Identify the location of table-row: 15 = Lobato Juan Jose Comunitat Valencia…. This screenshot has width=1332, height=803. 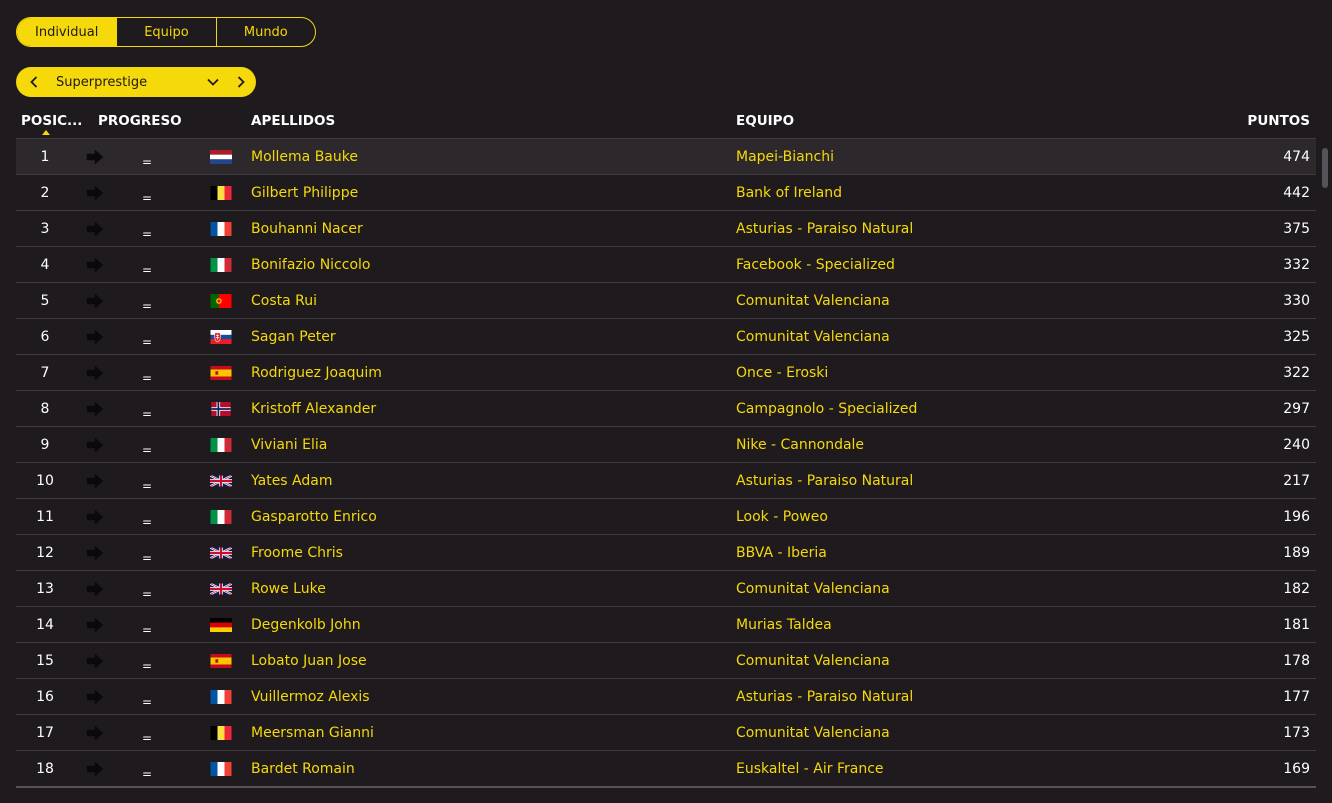
(666, 661).